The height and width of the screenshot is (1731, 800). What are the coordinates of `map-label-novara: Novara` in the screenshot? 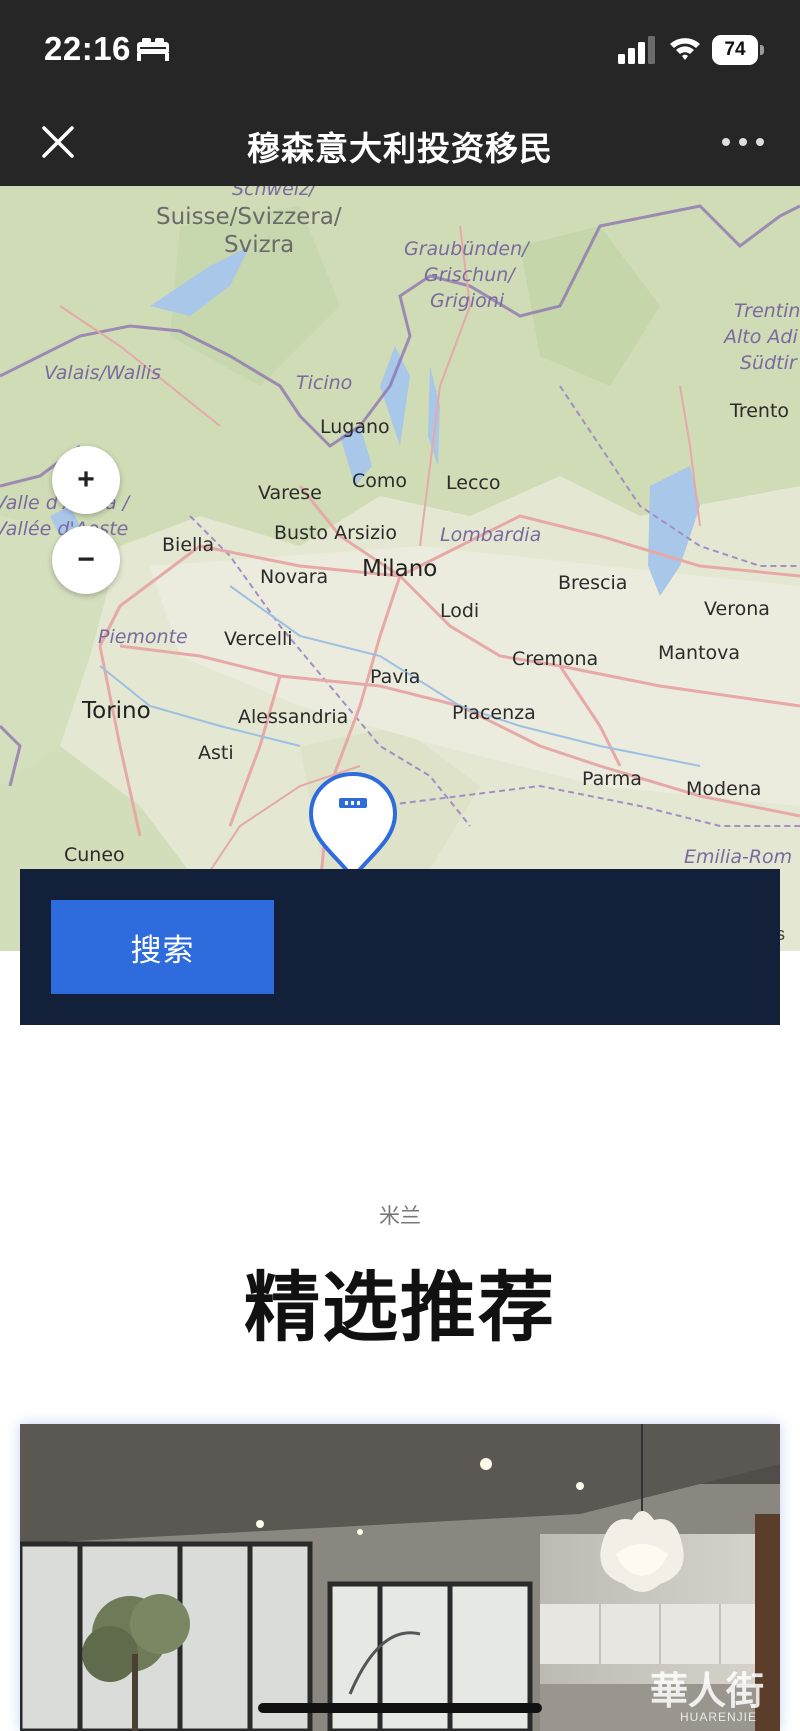 It's located at (294, 577).